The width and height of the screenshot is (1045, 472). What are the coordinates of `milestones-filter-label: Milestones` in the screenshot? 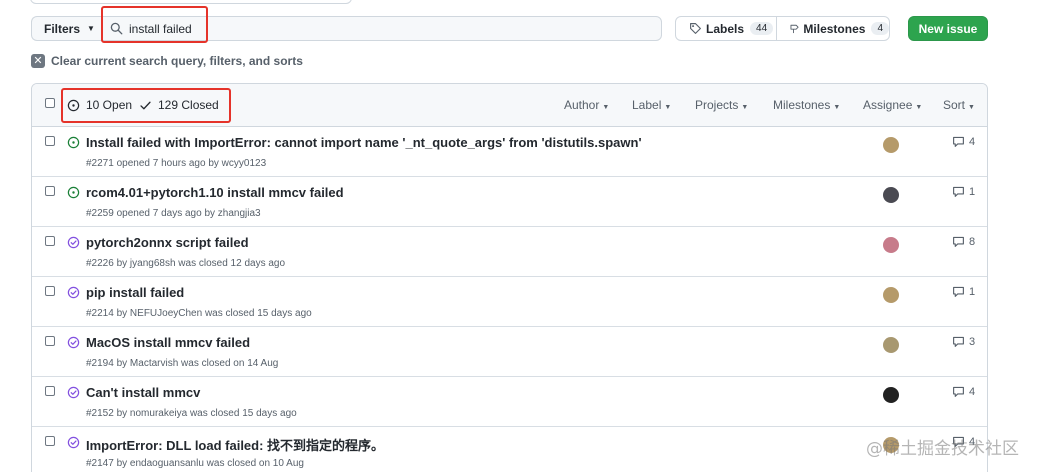 It's located at (802, 105).